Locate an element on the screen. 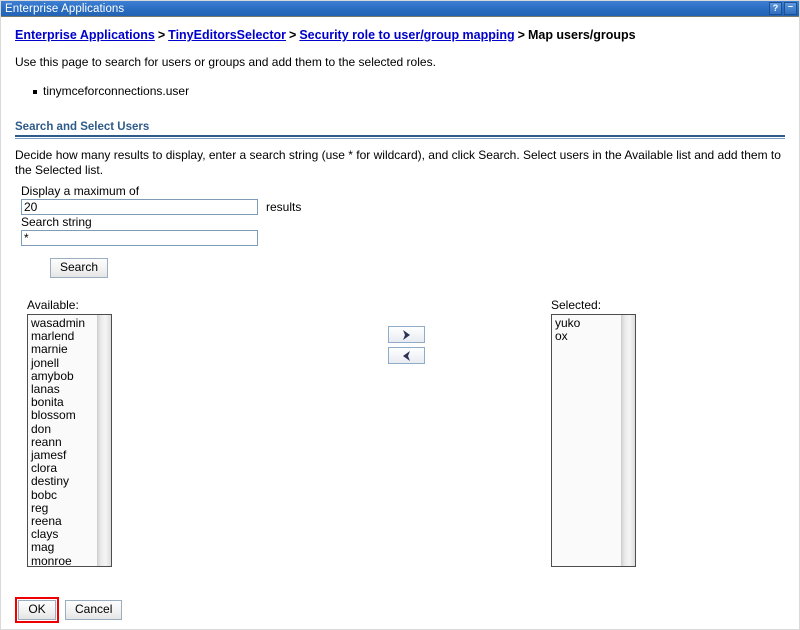 The width and height of the screenshot is (800, 630). ok-button: OK is located at coordinates (37, 610).